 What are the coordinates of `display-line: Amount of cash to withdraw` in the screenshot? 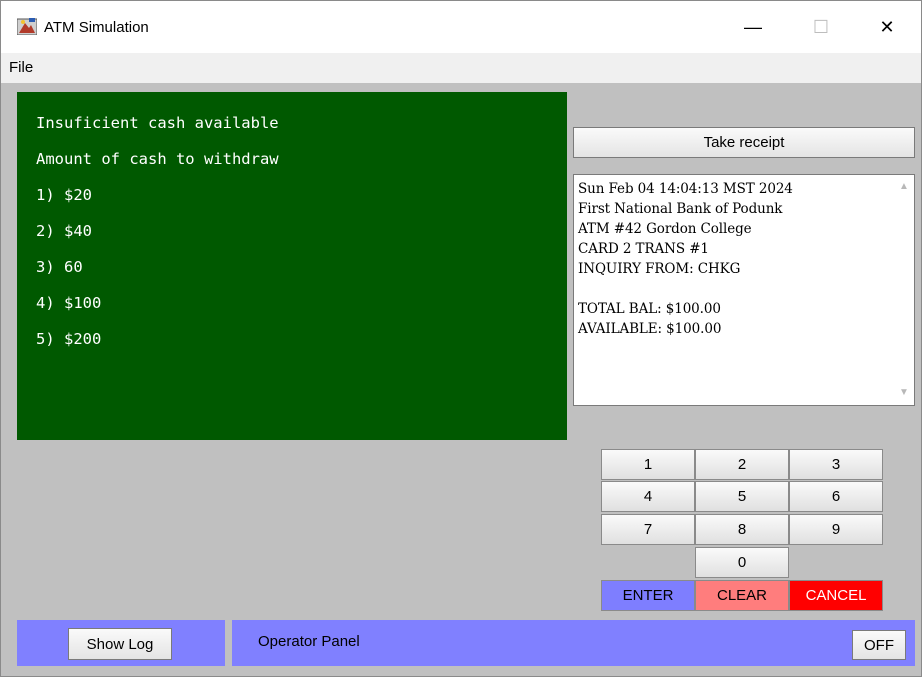 It's located at (157, 159).